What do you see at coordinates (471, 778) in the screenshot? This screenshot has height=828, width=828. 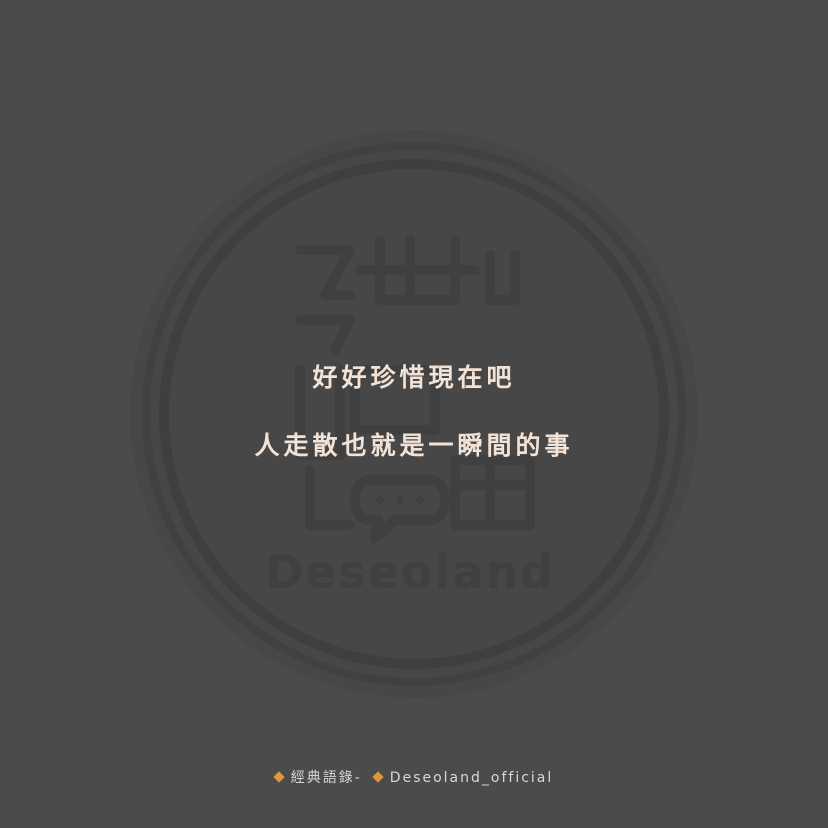 I see `footer-handle-text: Deseoland_official` at bounding box center [471, 778].